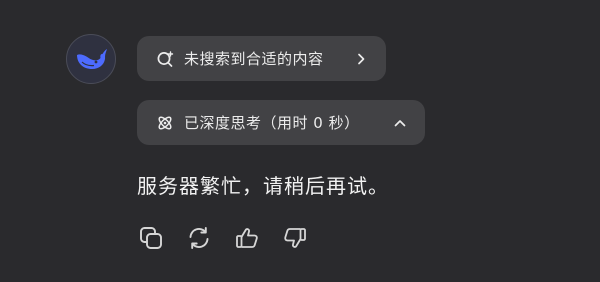  I want to click on regenerate-button, so click(199, 238).